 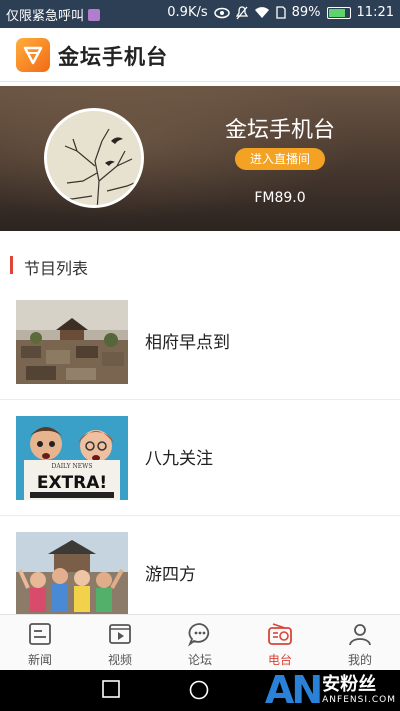 I want to click on radio-icon, so click(x=280, y=634).